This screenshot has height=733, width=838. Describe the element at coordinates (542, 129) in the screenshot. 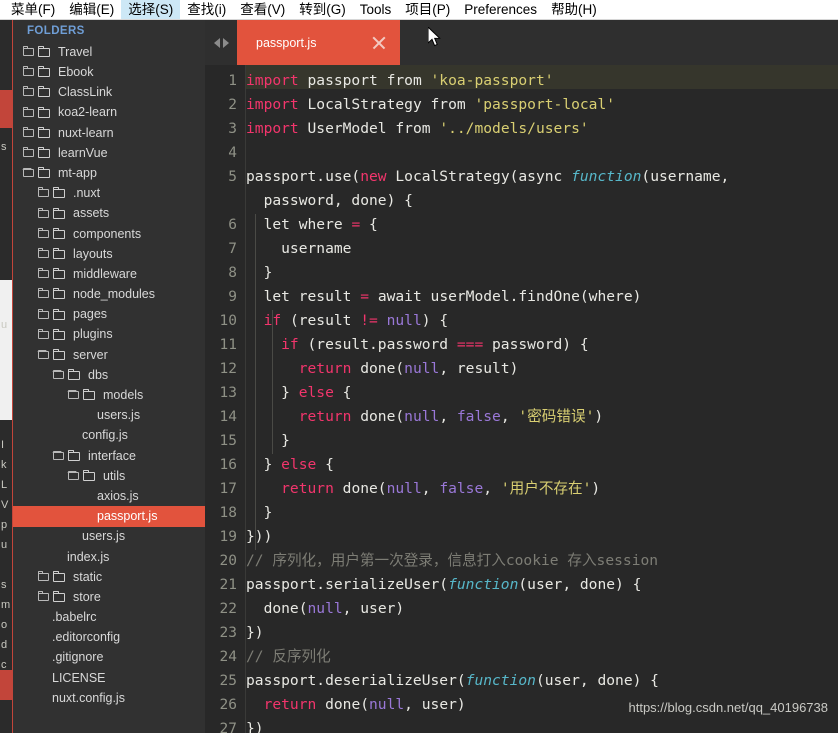

I see `code-line: import UserModel from '../models/users'` at that location.